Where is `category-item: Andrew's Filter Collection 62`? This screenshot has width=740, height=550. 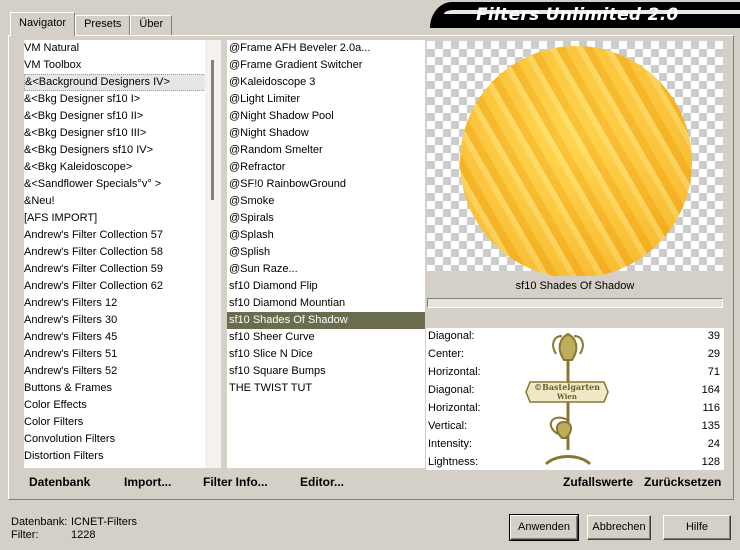
category-item: Andrew's Filter Collection 62 is located at coordinates (115, 286).